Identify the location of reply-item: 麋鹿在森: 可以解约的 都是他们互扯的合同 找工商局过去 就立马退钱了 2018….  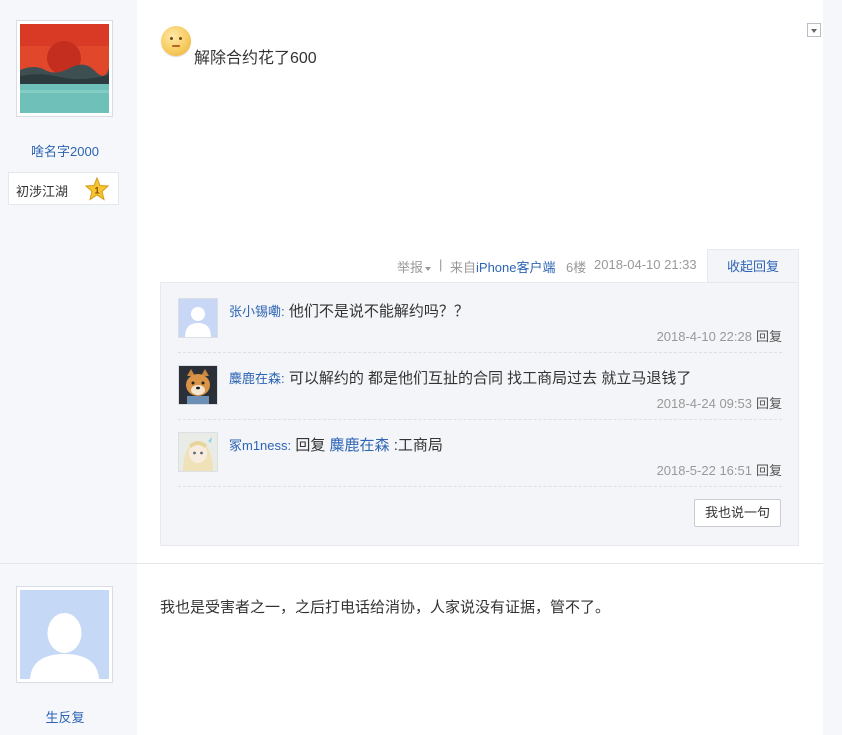
(480, 388).